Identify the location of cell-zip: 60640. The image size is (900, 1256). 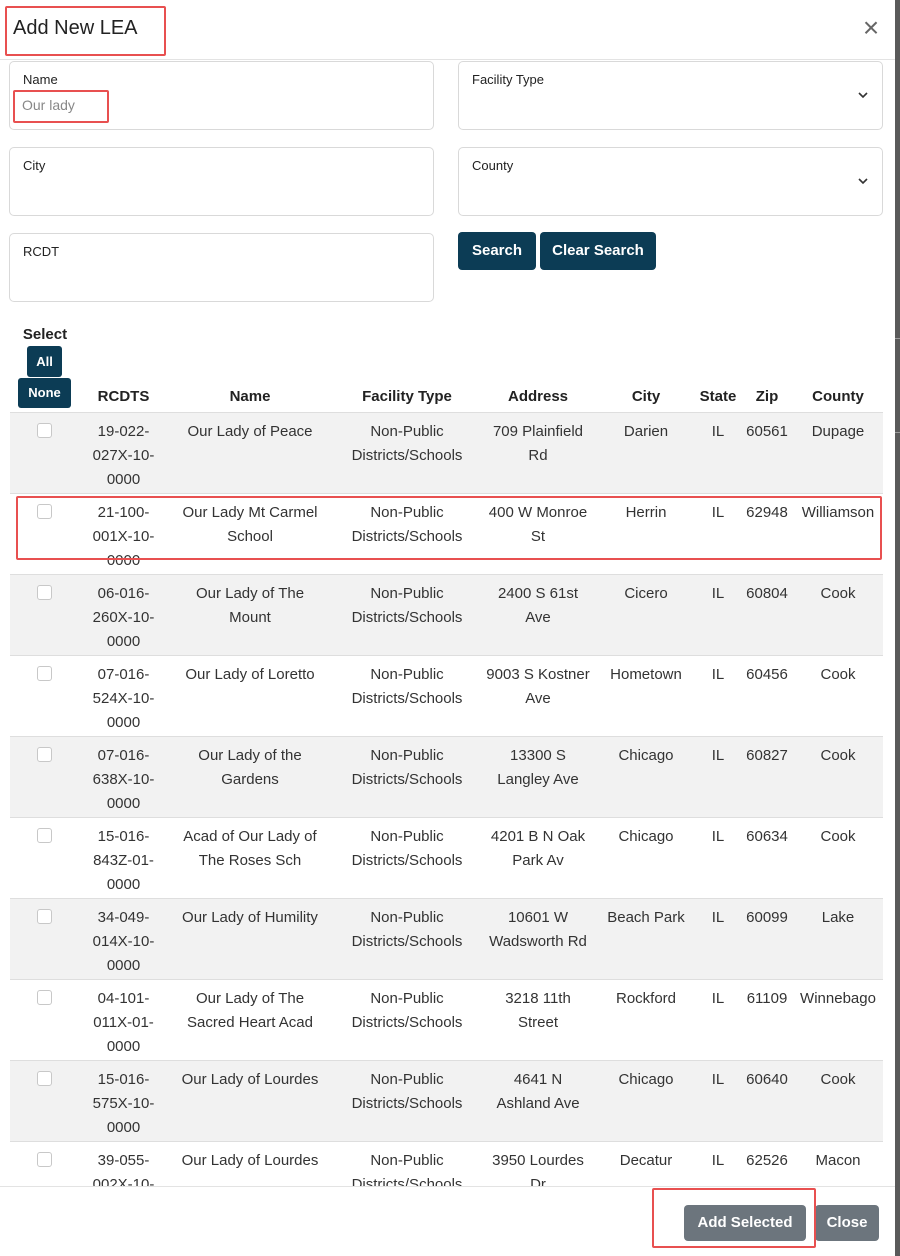
(767, 1079).